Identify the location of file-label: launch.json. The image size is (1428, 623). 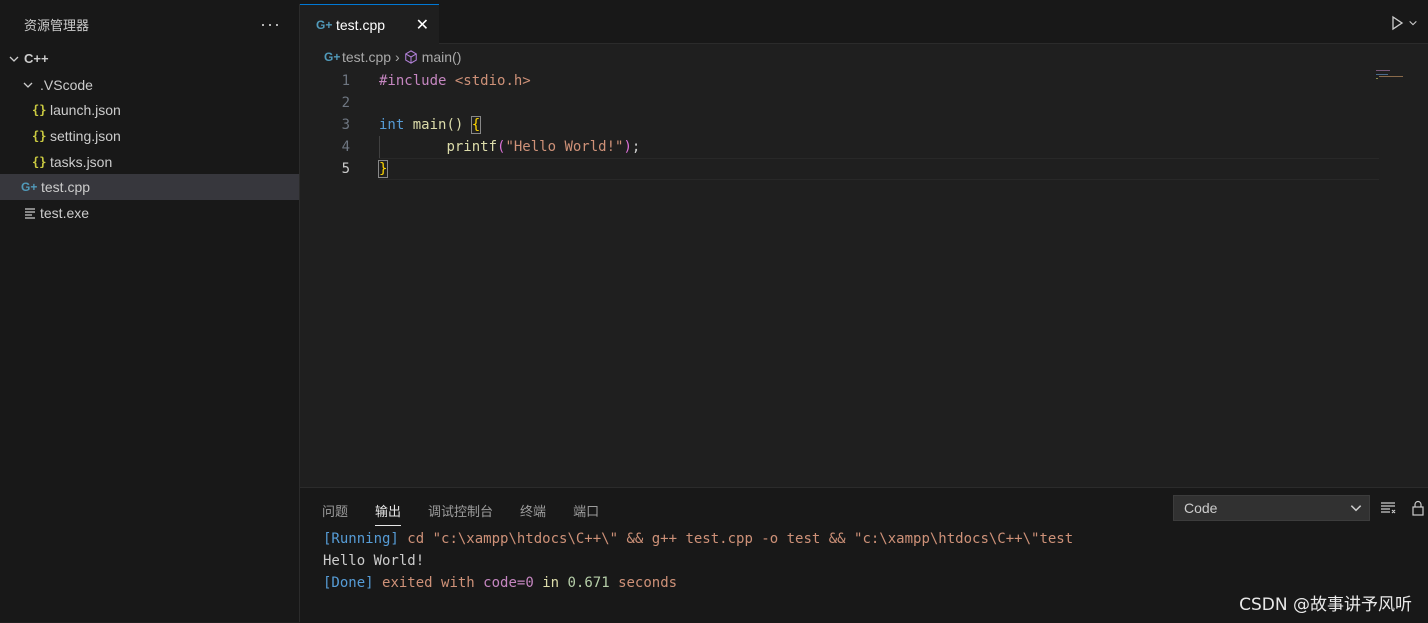
(85, 110).